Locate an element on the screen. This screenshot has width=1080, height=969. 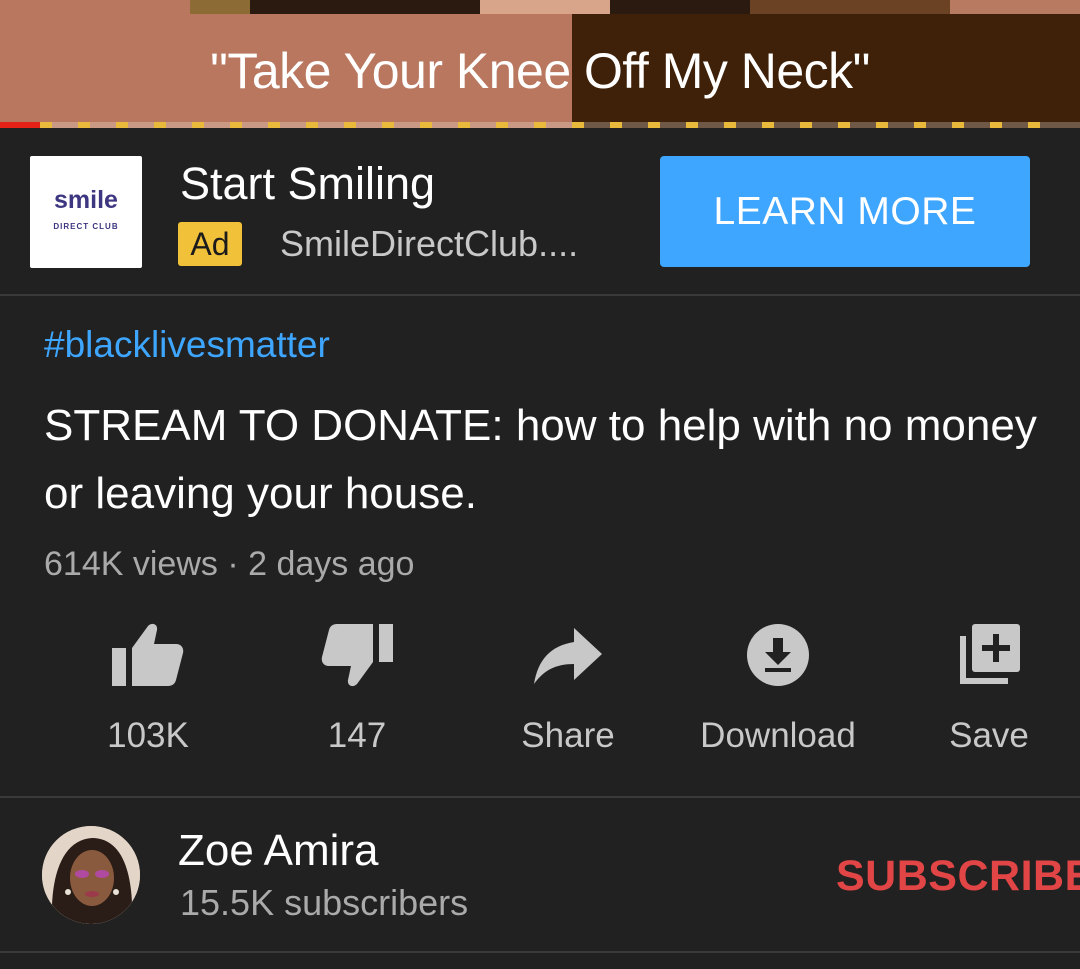
advertiser-logo: smile DIRECT CLUB is located at coordinates (86, 212).